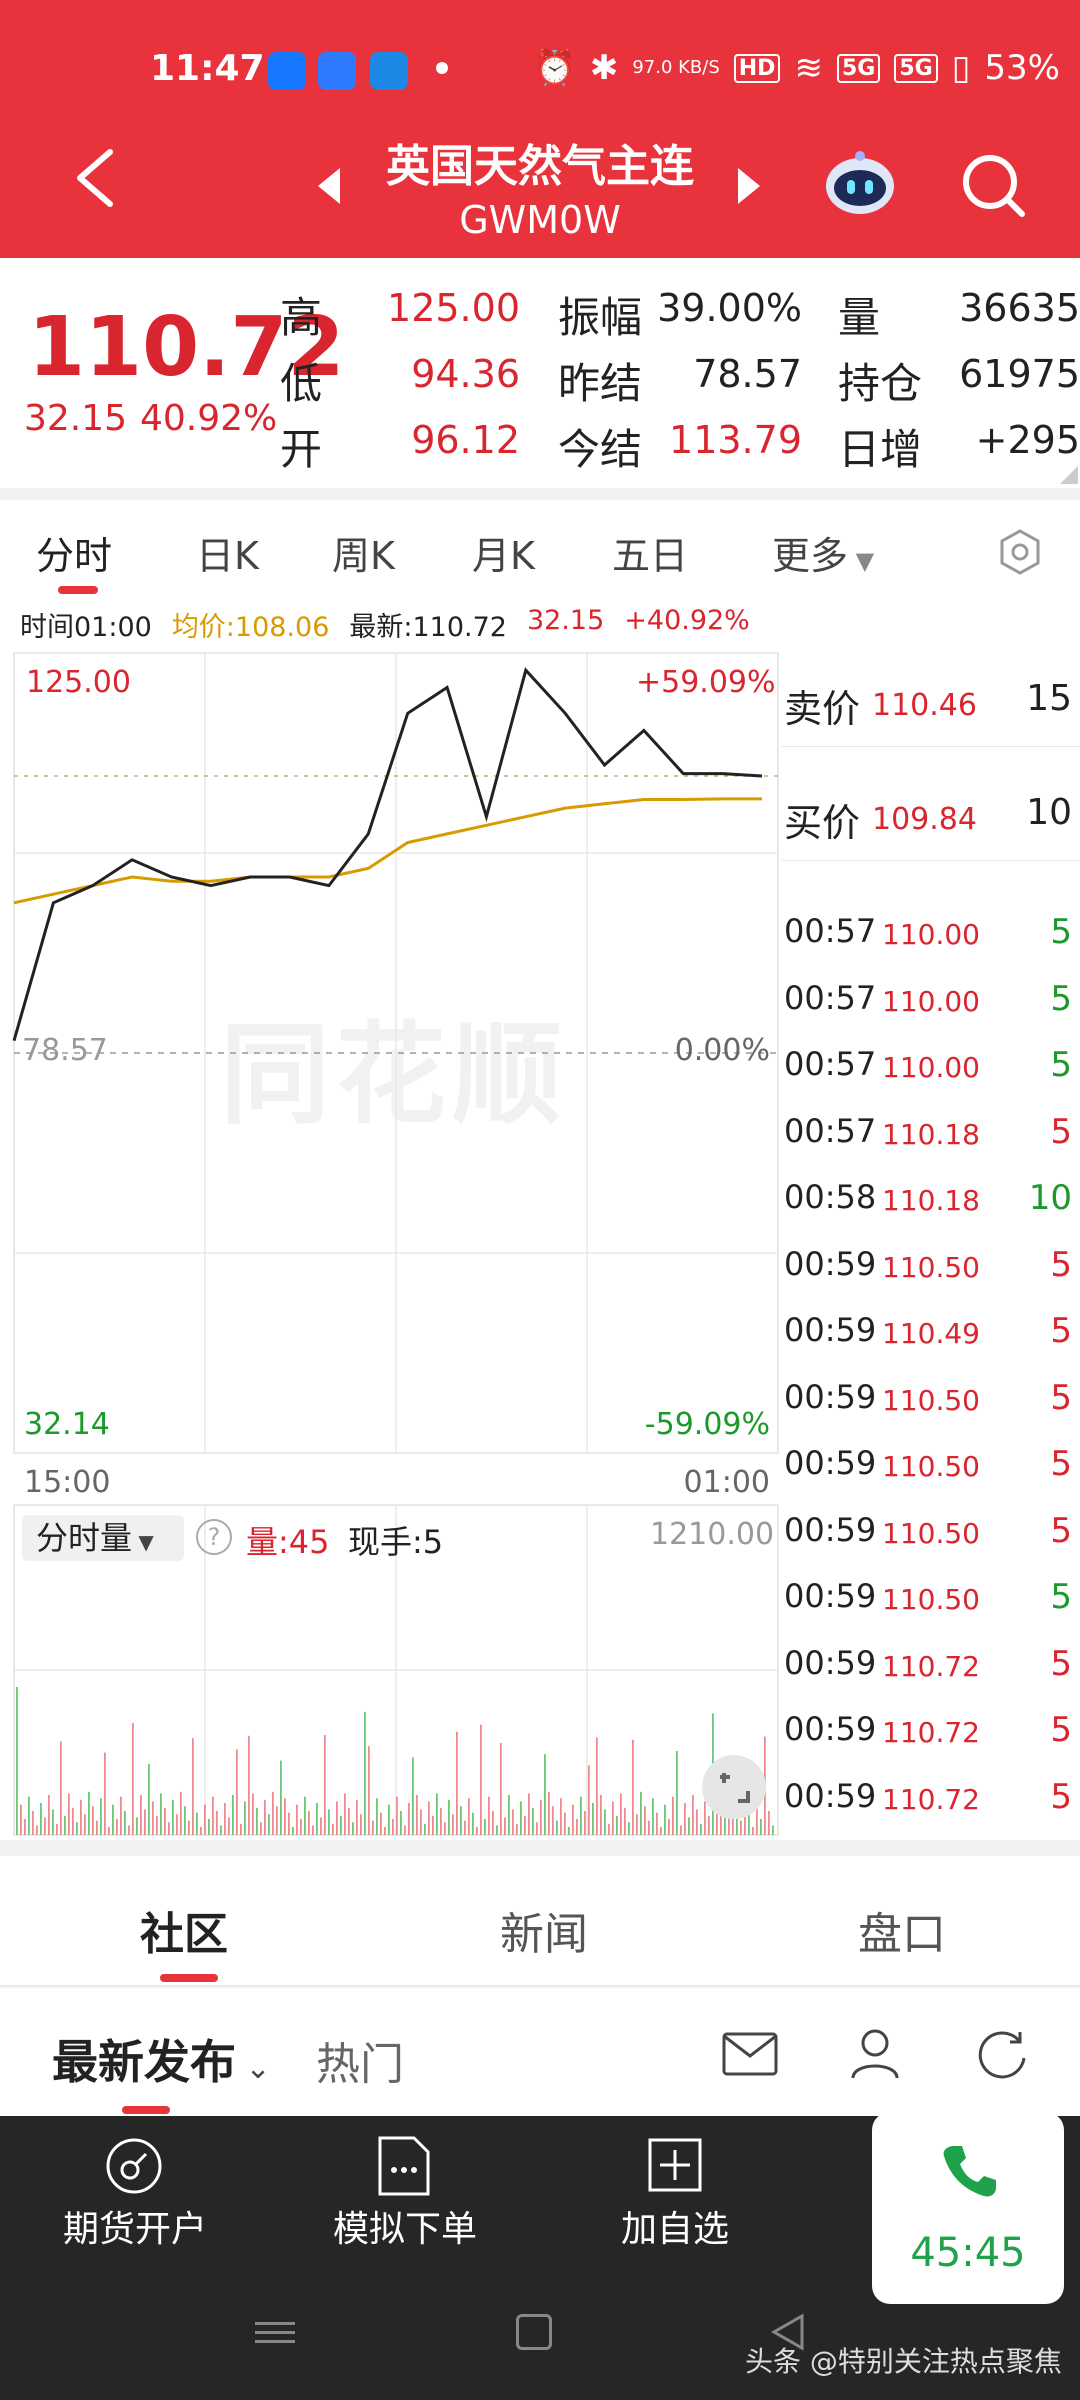  I want to click on add-watchlist-button: 加自选, so click(675, 2226).